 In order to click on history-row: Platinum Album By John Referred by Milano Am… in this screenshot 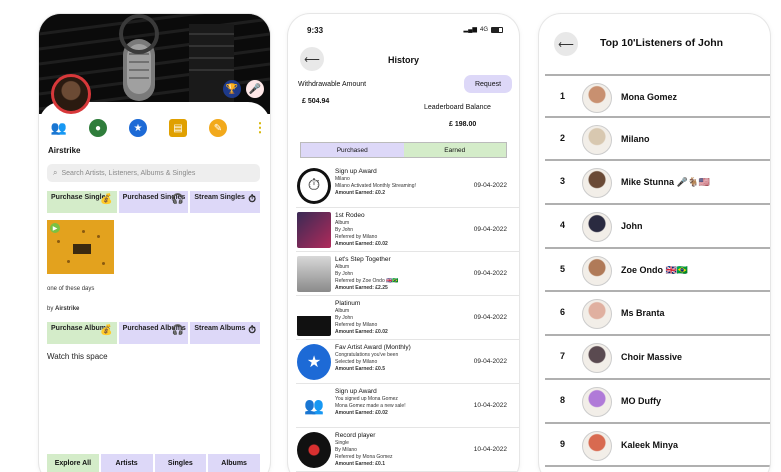, I will do `click(407, 318)`.